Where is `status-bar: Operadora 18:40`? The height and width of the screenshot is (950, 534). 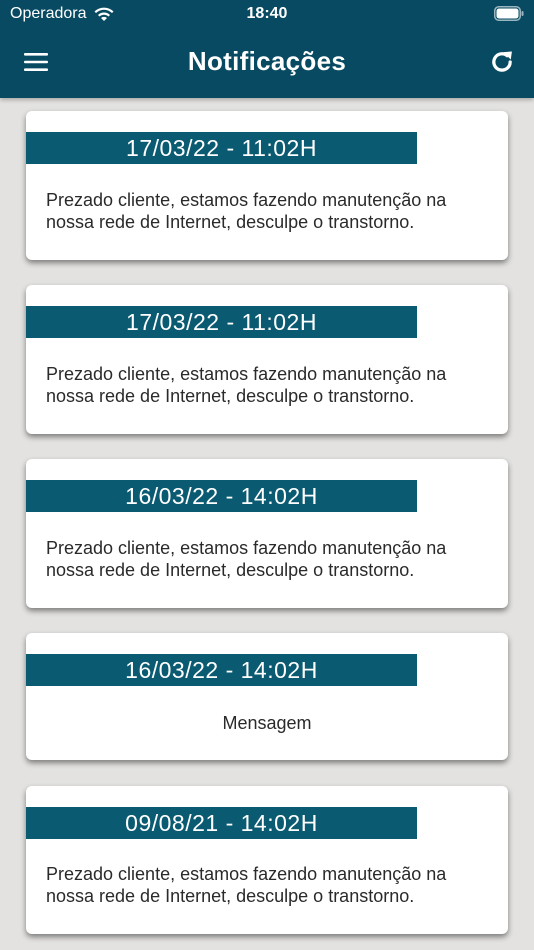 status-bar: Operadora 18:40 is located at coordinates (267, 14).